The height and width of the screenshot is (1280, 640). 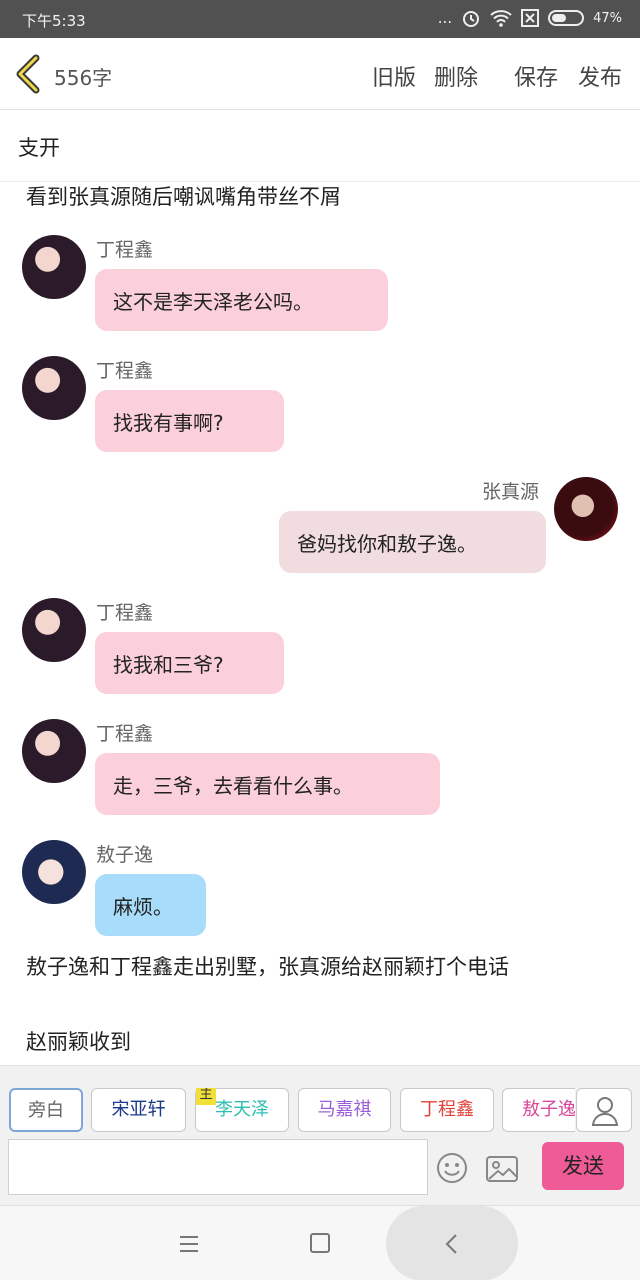 I want to click on chat-bubble: 这不是李天泽老公吗。, so click(x=241, y=300).